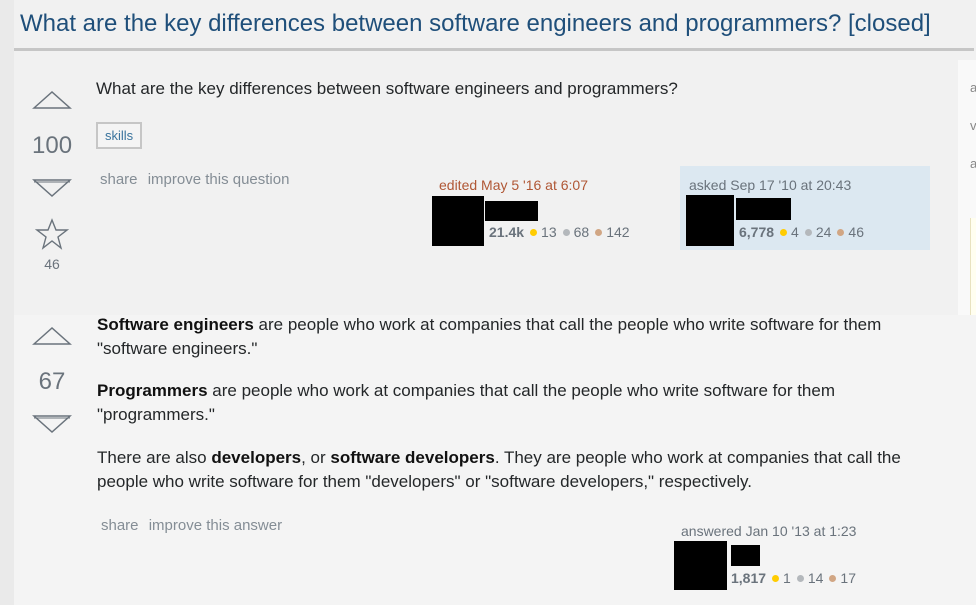 The width and height of the screenshot is (976, 605). What do you see at coordinates (581, 232) in the screenshot?
I see `silver-badge-count: 68` at bounding box center [581, 232].